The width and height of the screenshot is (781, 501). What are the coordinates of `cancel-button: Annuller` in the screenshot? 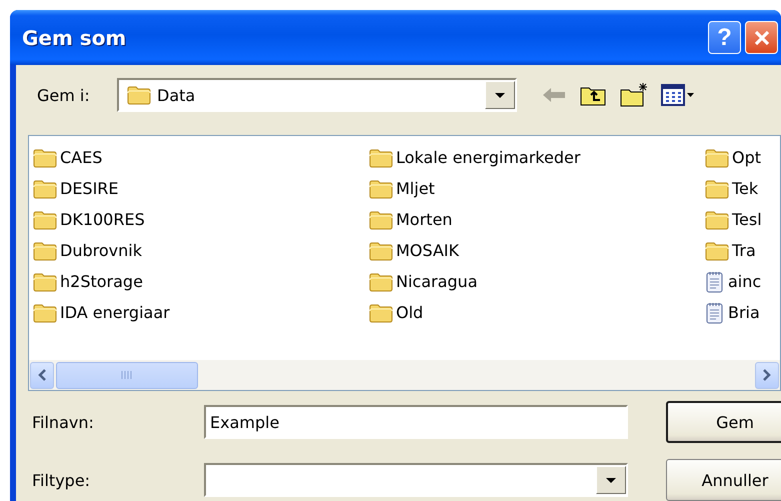 It's located at (723, 480).